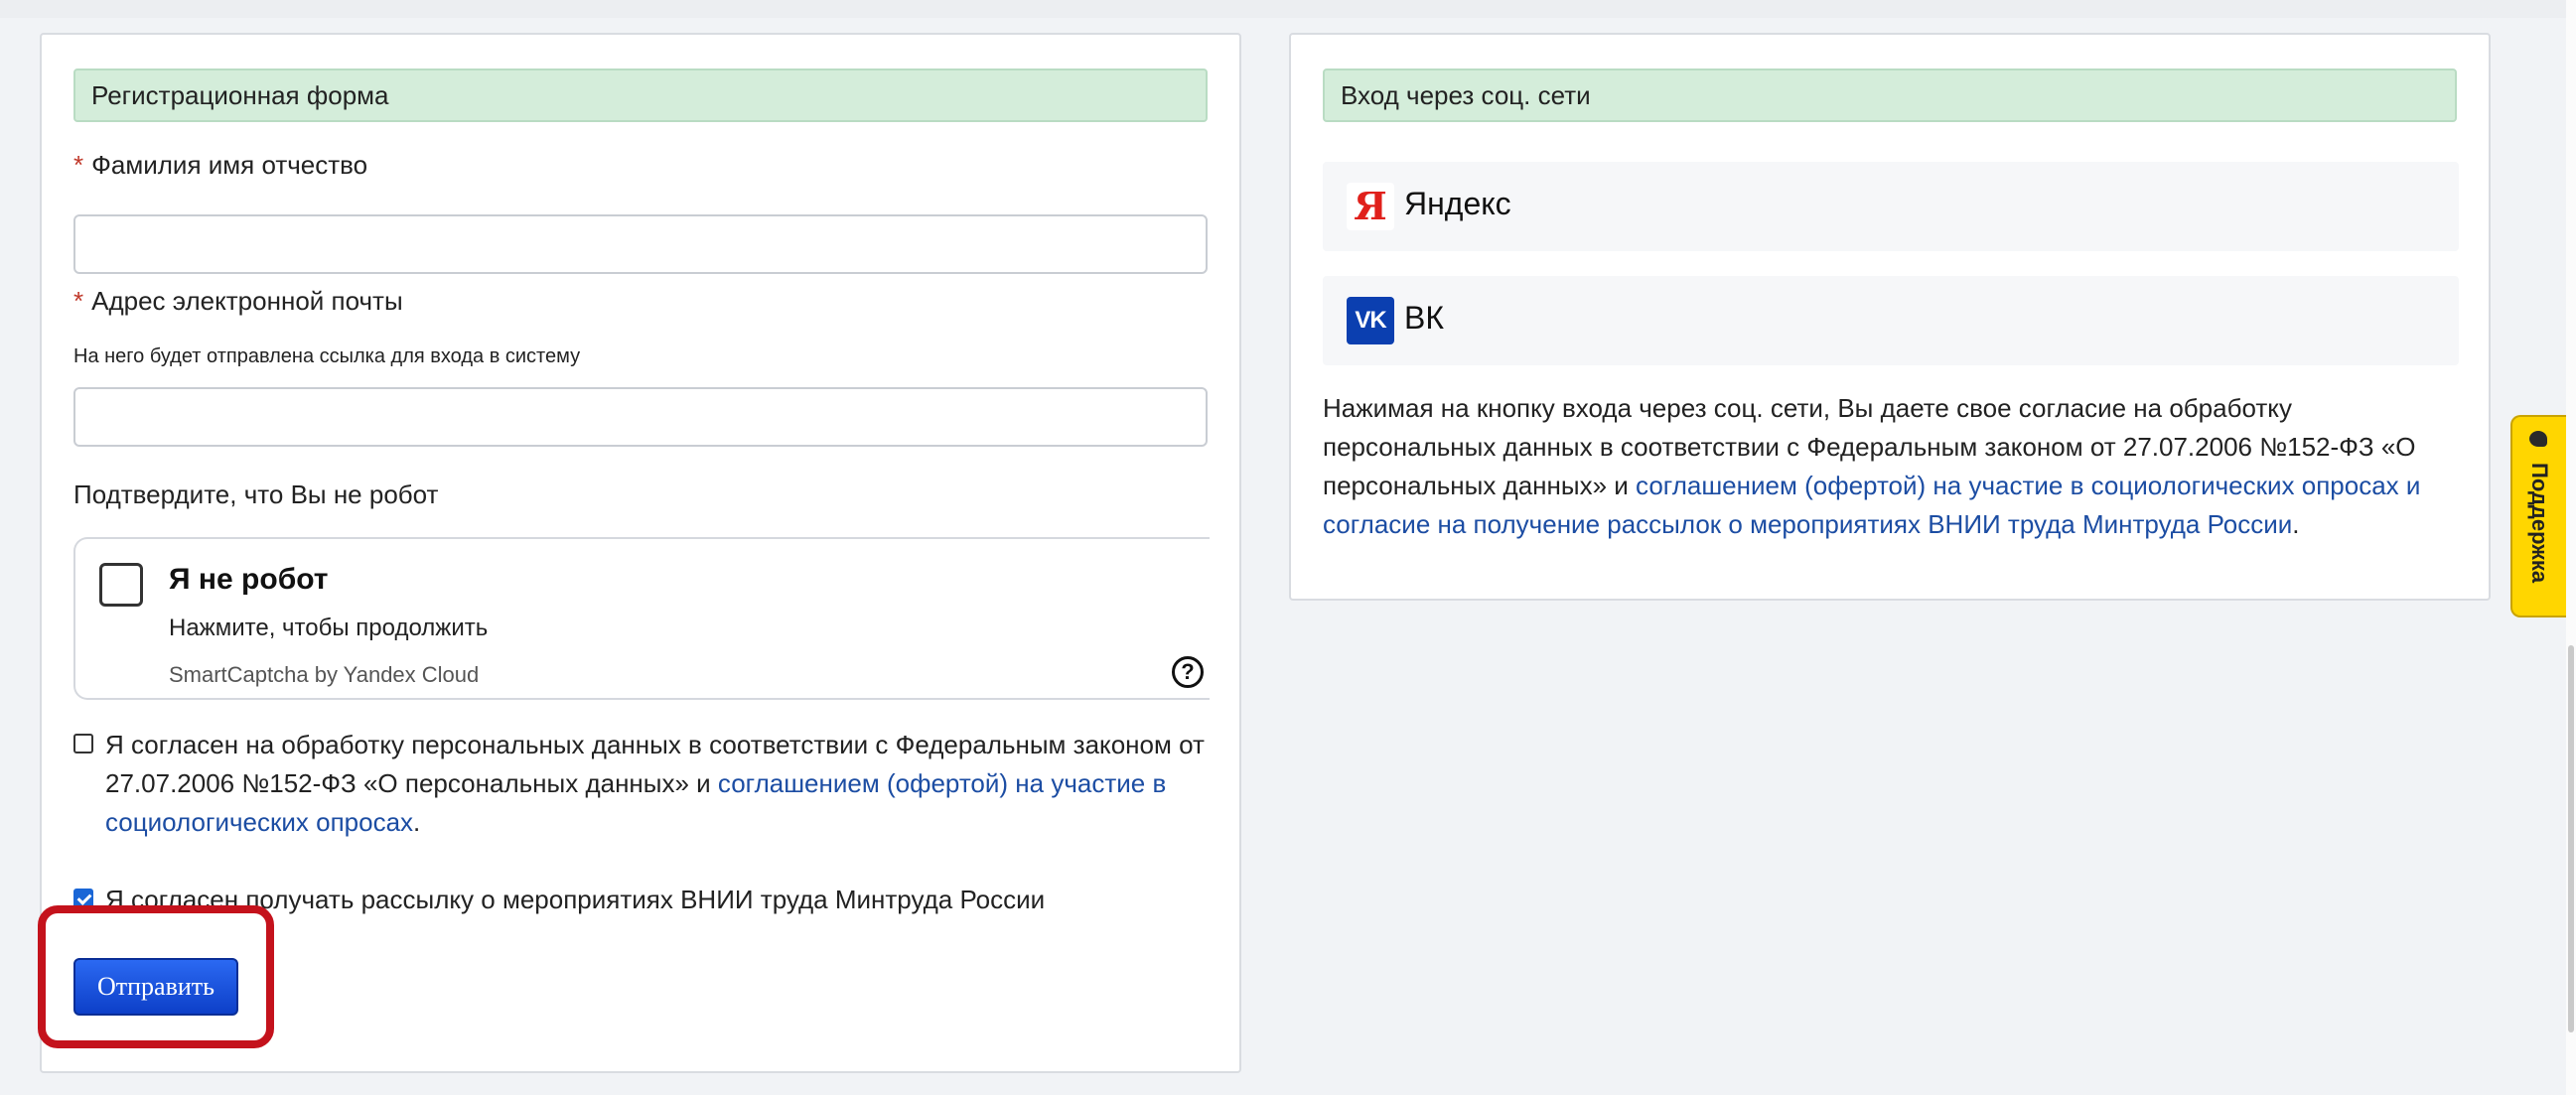  I want to click on yandex-login-button: Я Яндекс, so click(1891, 207).